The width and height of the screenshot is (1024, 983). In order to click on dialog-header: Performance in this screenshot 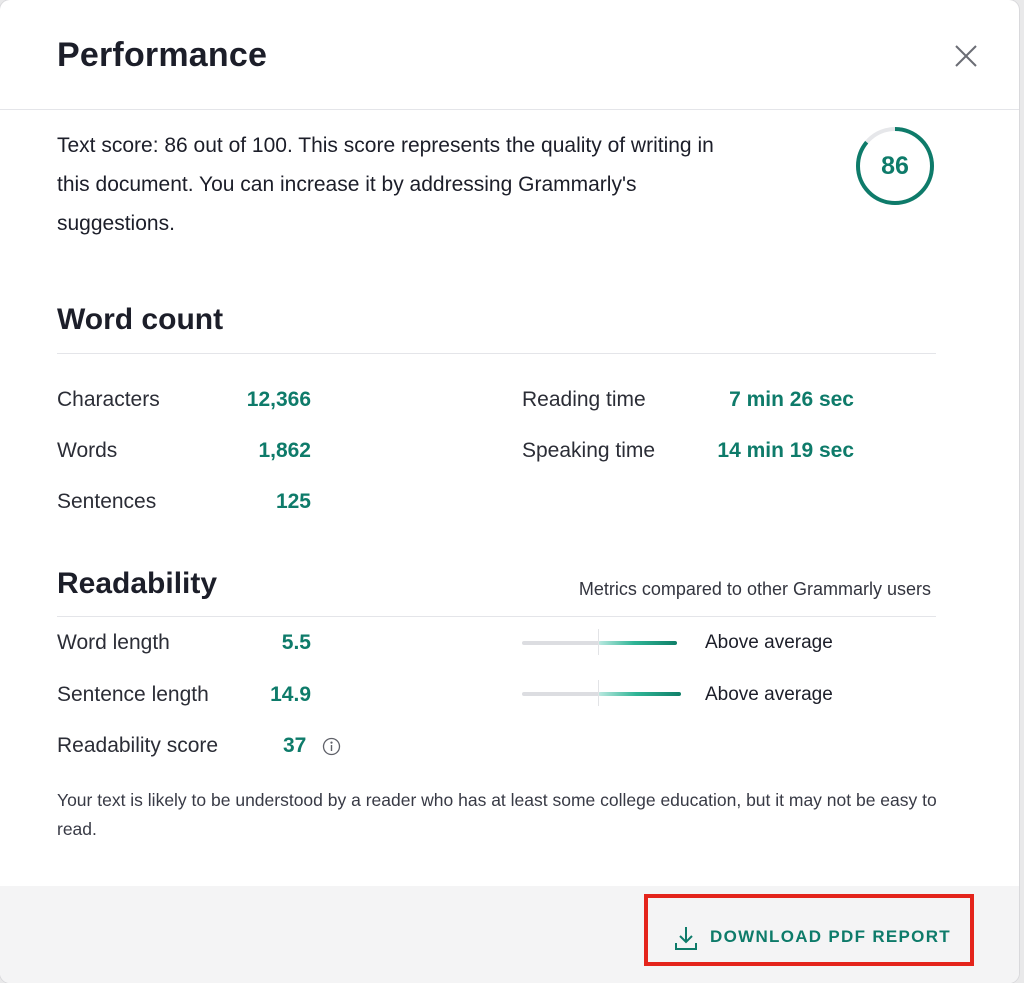, I will do `click(509, 55)`.